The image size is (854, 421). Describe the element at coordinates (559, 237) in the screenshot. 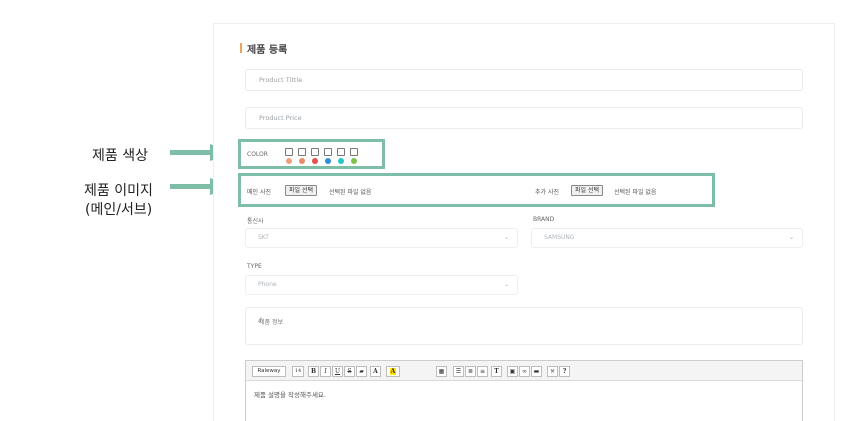

I see `brand-value: SAMSUNG` at that location.